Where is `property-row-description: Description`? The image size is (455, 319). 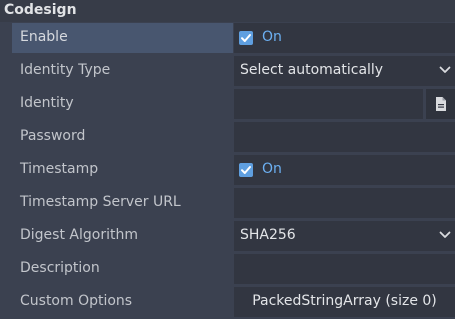 property-row-description: Description is located at coordinates (227, 269).